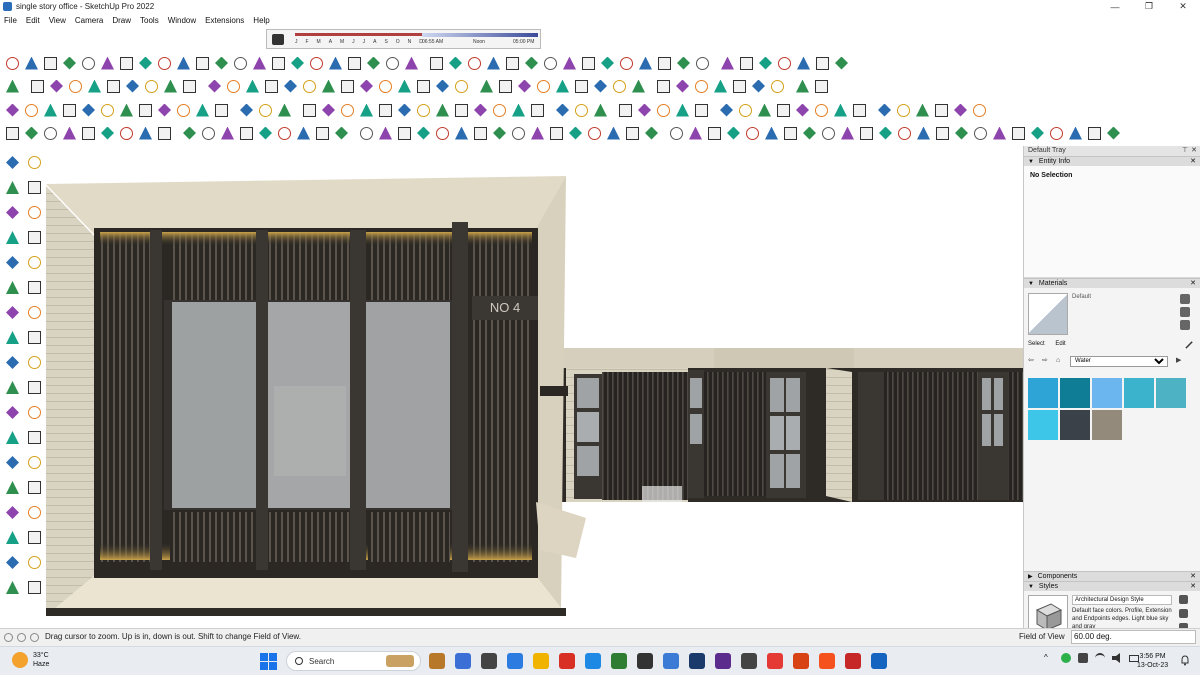  I want to click on menu-edit: Edit, so click(33, 20).